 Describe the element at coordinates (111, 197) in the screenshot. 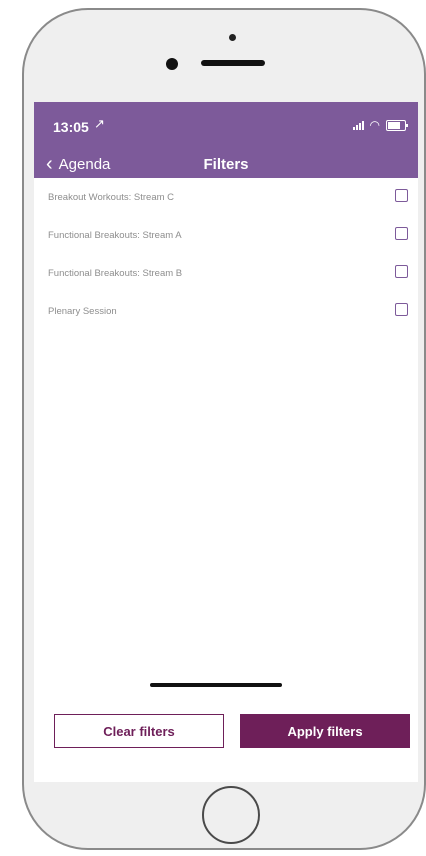

I see `filter-label: Breakout Workouts: Stream C` at that location.